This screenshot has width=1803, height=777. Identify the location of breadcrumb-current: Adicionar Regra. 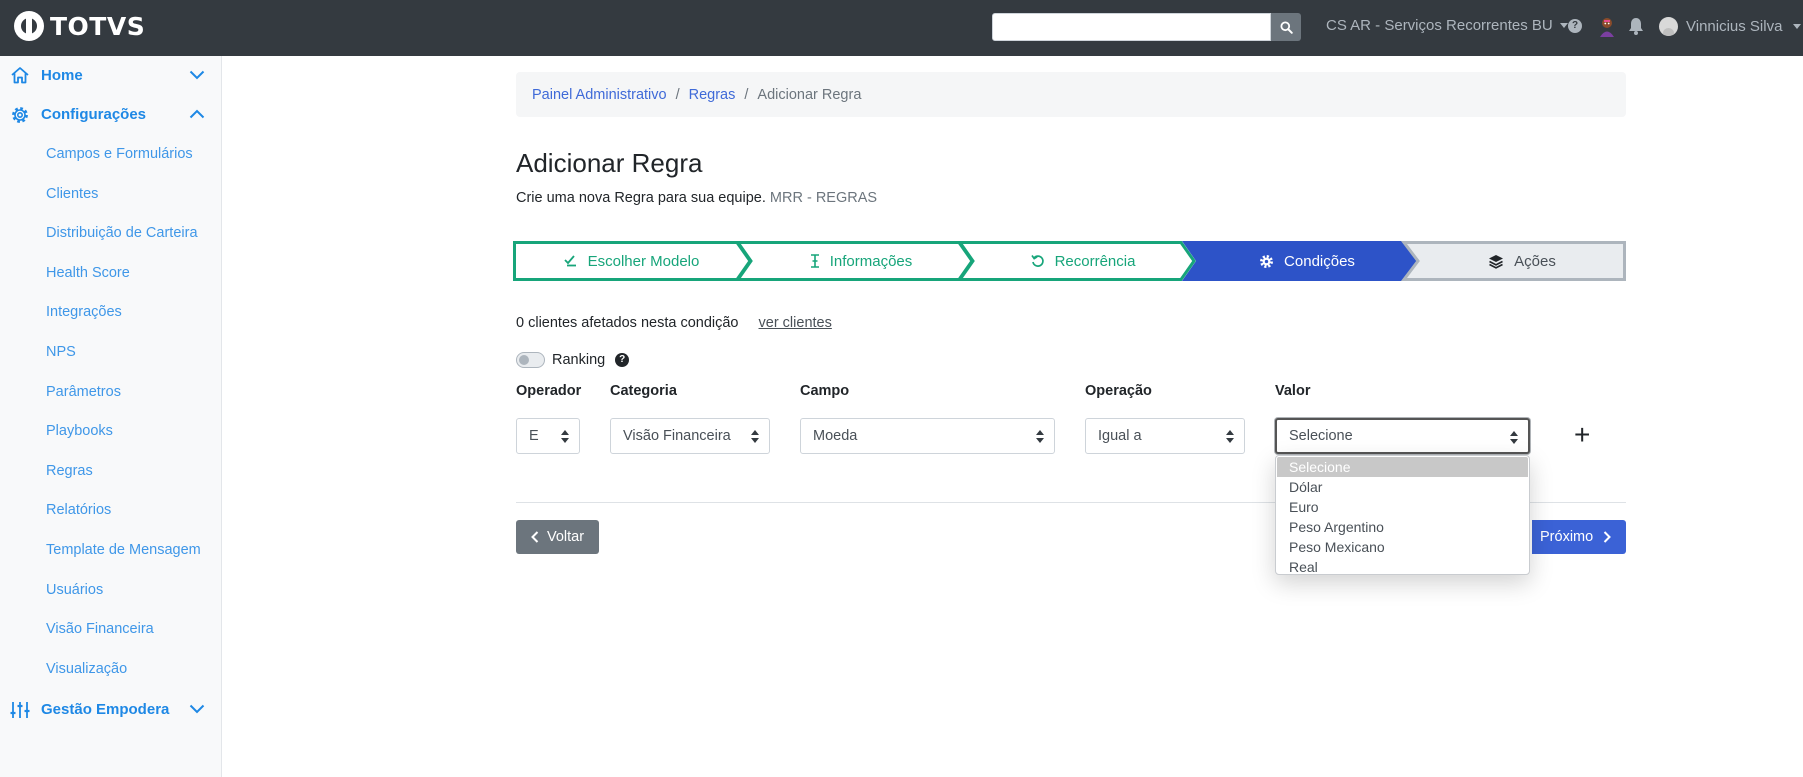
(809, 94).